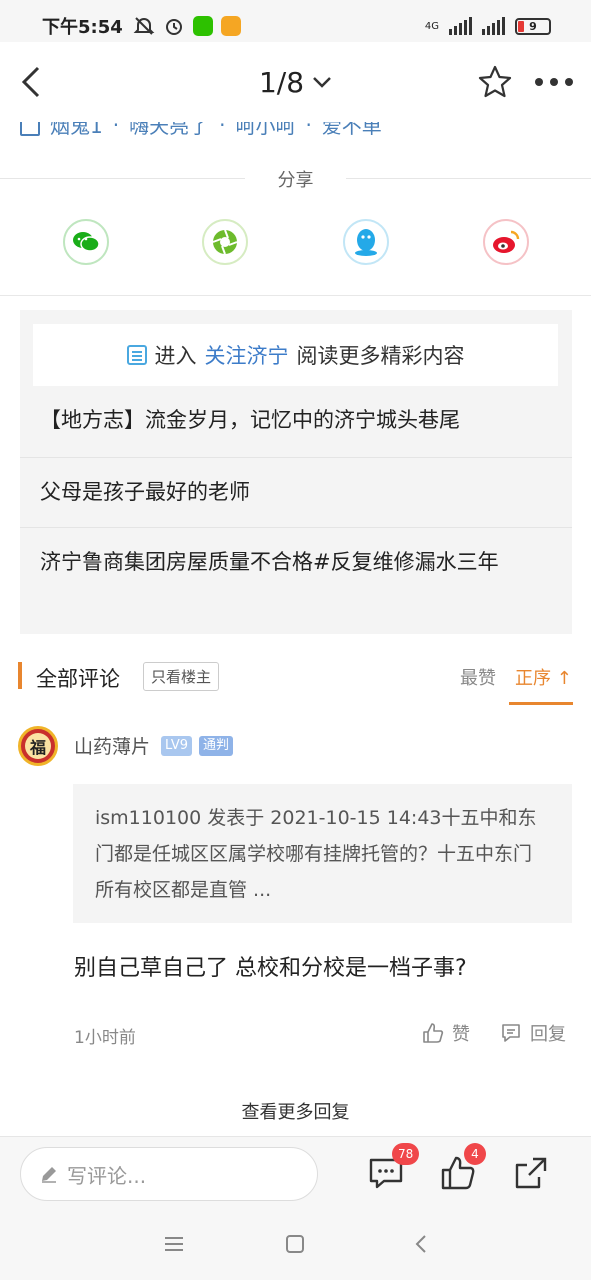 Image resolution: width=591 pixels, height=1280 pixels. I want to click on page-indicator: 1/8, so click(281, 82).